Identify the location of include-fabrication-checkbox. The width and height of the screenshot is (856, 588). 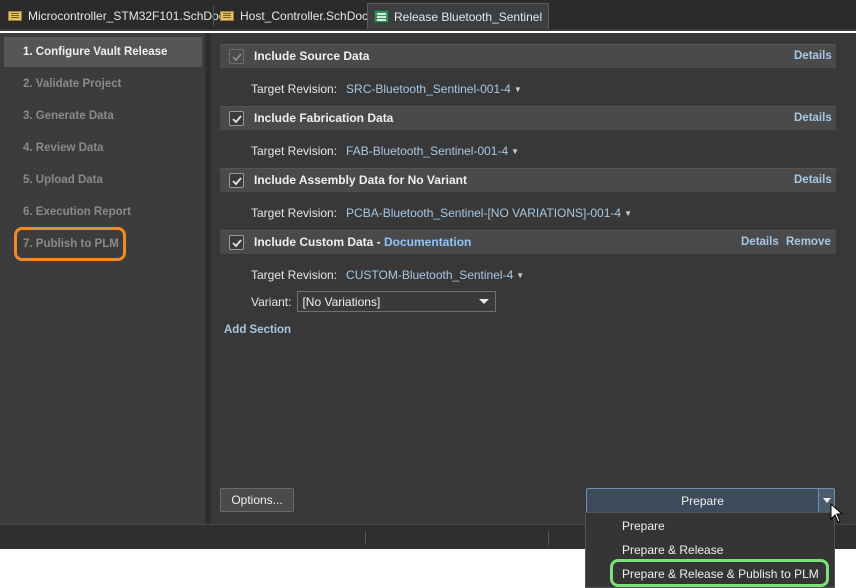
(236, 118).